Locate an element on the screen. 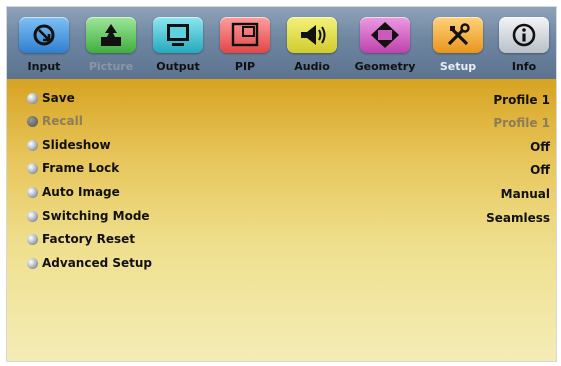  output-icon is located at coordinates (178, 35).